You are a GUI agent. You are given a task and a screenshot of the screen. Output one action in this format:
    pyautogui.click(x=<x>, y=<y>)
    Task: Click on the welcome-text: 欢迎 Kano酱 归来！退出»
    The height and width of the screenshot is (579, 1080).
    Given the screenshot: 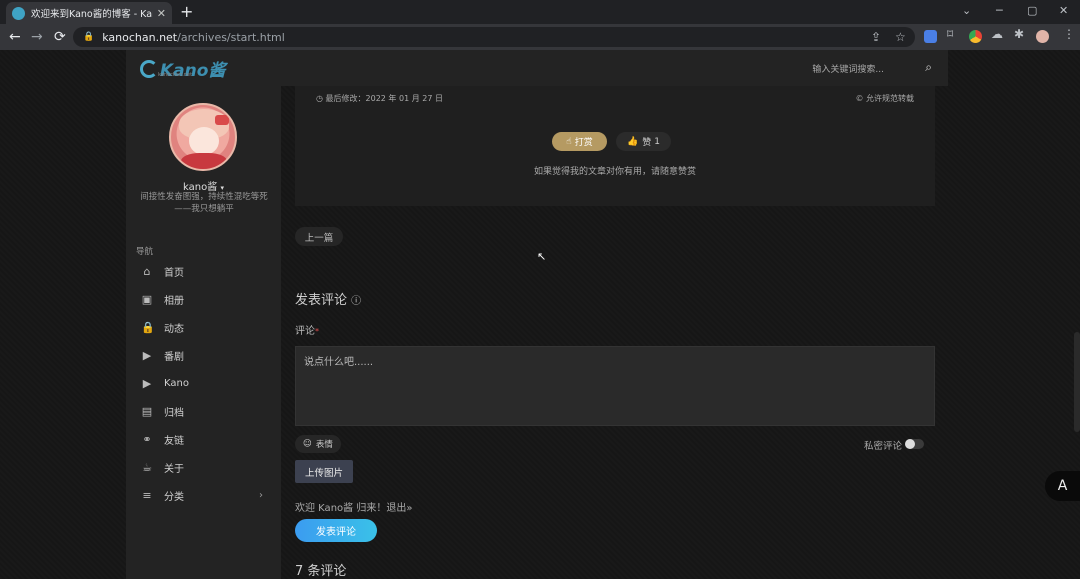 What is the action you would take?
    pyautogui.click(x=354, y=508)
    